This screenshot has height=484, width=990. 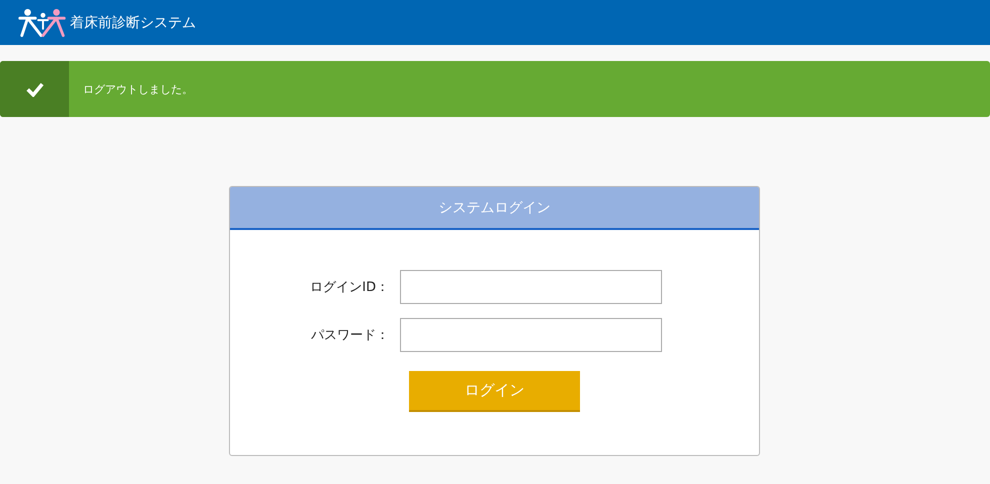 I want to click on checkmark-icon, so click(x=35, y=89).